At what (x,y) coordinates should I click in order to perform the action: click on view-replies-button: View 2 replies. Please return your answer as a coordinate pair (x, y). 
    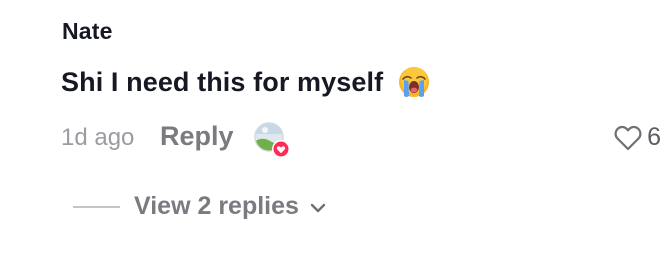
    Looking at the image, I should click on (200, 206).